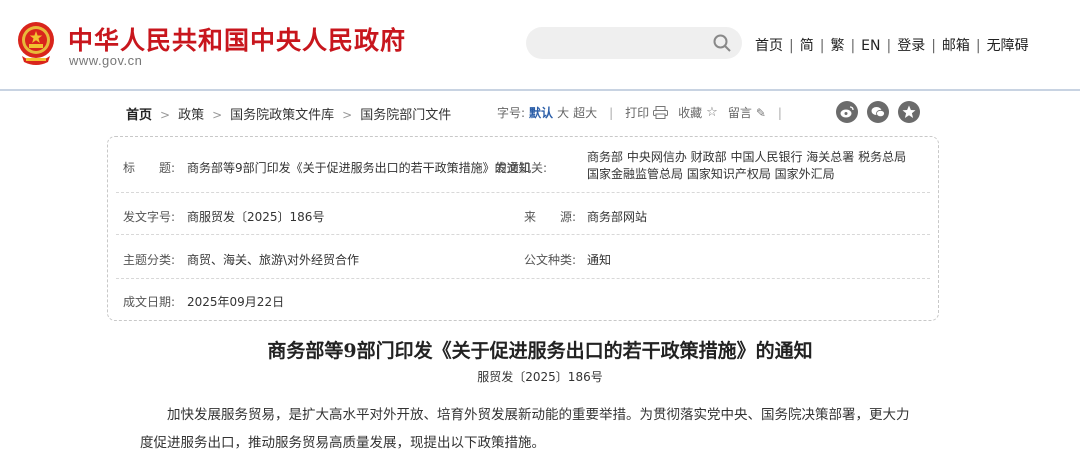  I want to click on nav-mail: 邮箱, so click(956, 46).